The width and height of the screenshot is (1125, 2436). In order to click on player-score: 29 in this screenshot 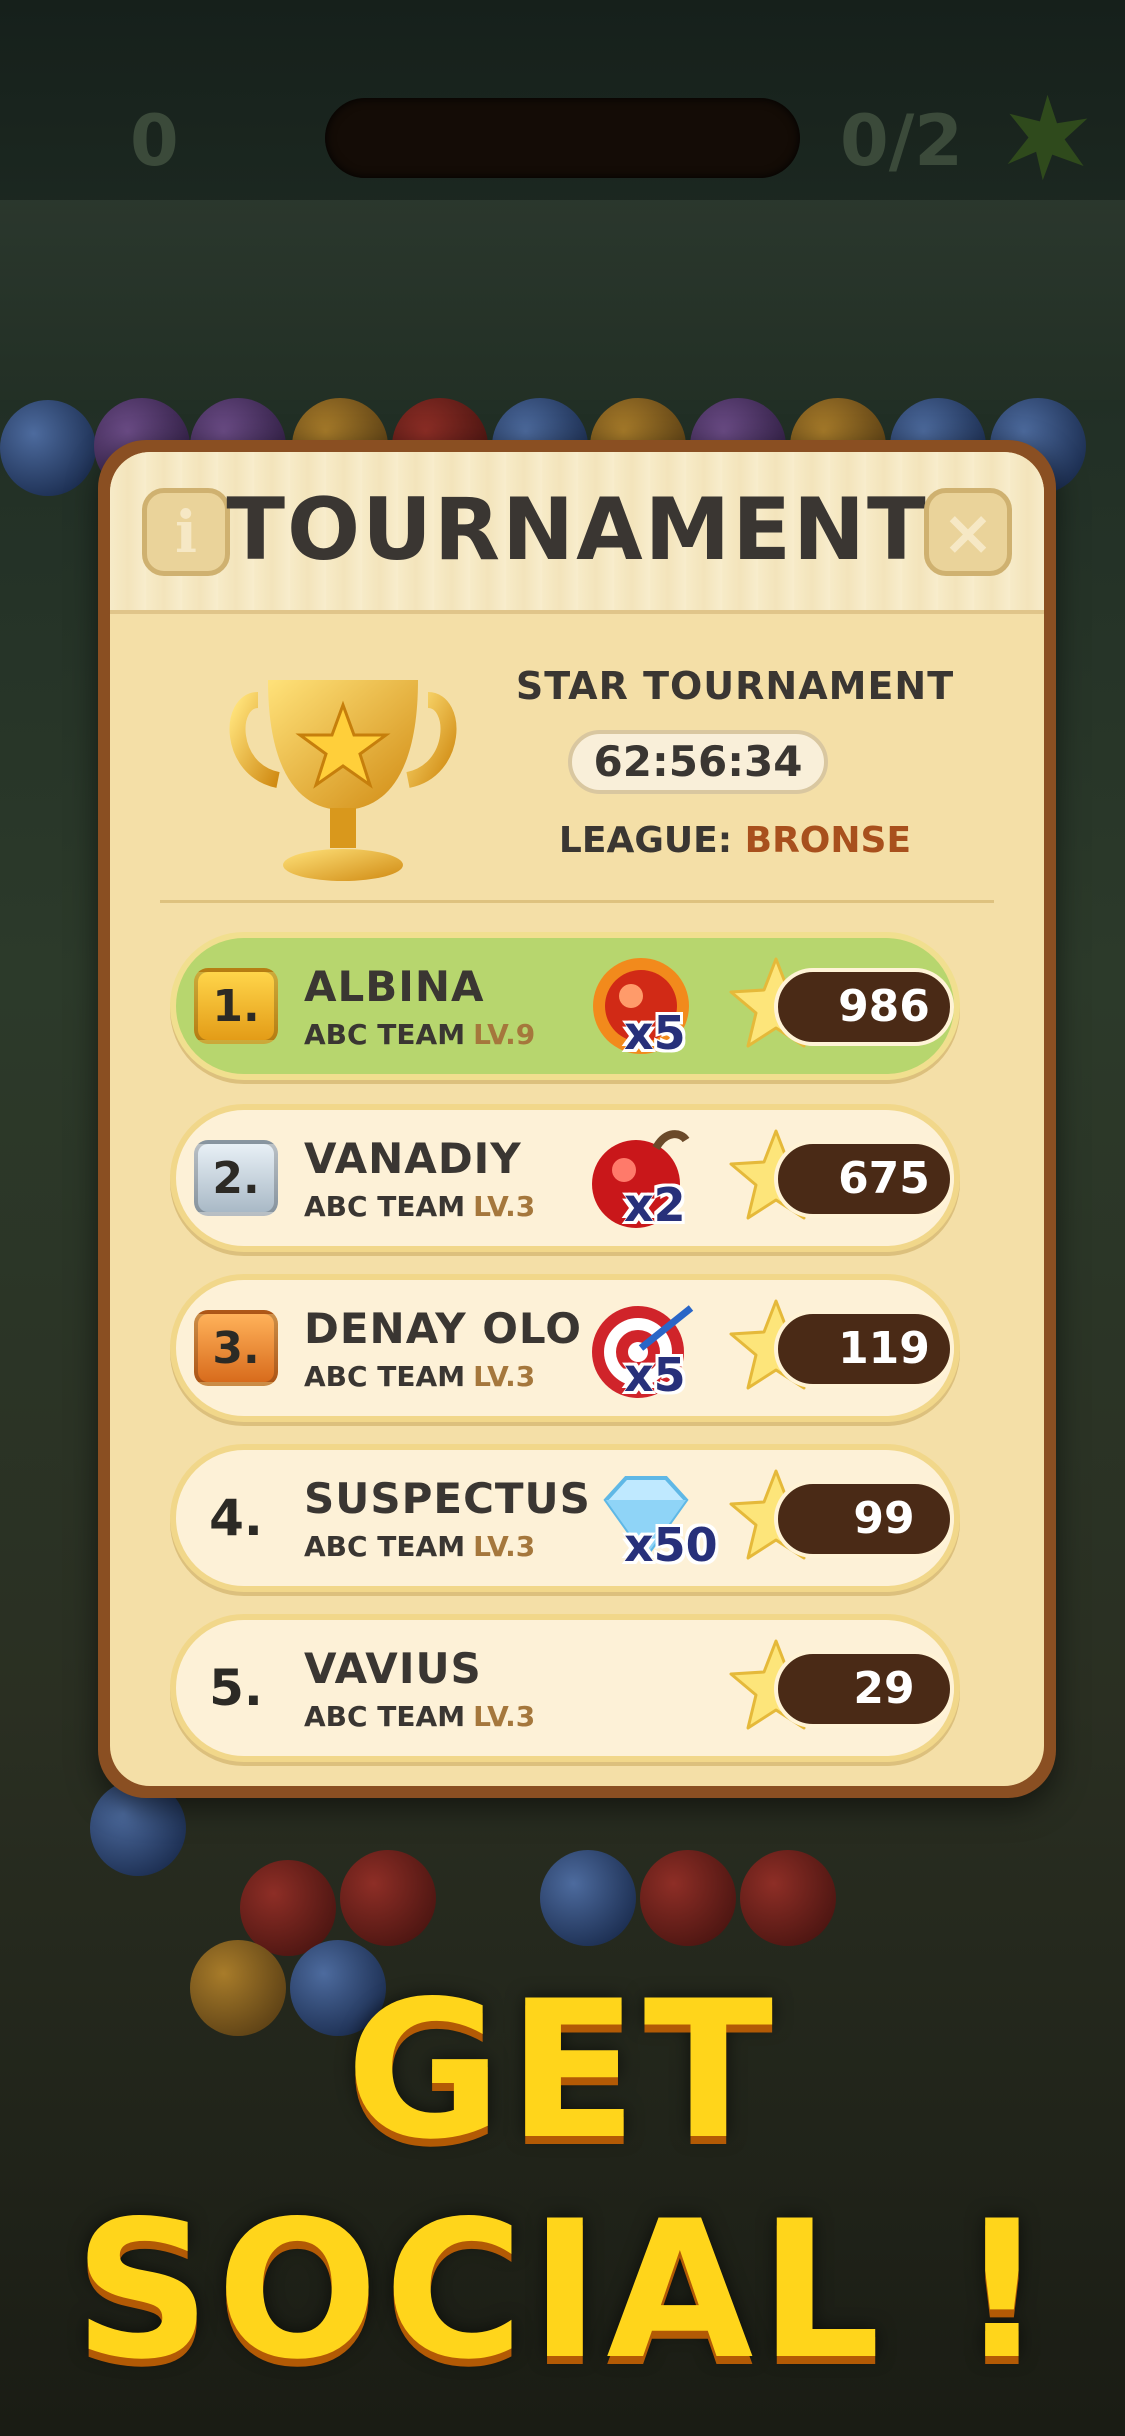, I will do `click(864, 1689)`.